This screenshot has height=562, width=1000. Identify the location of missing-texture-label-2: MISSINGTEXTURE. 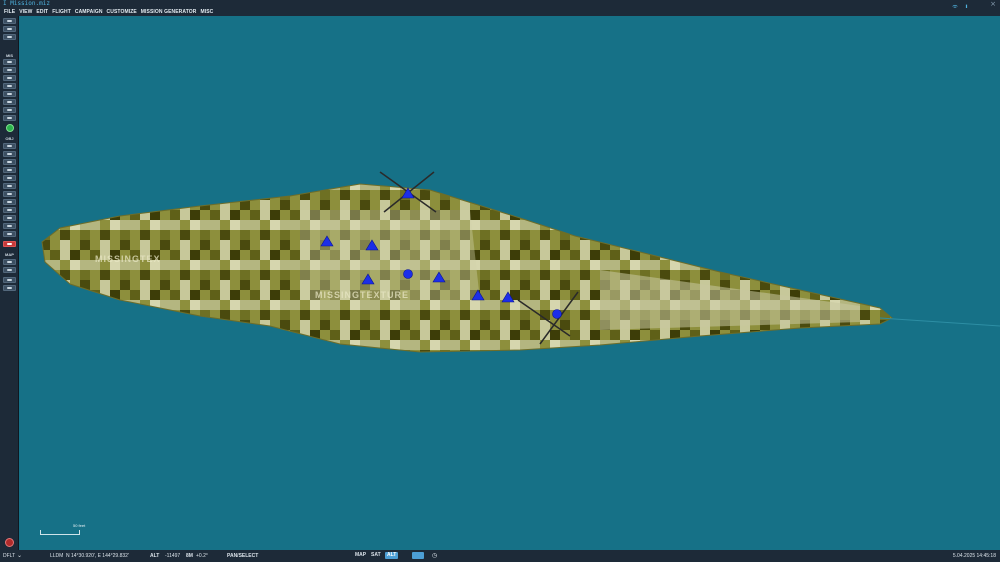
(362, 295).